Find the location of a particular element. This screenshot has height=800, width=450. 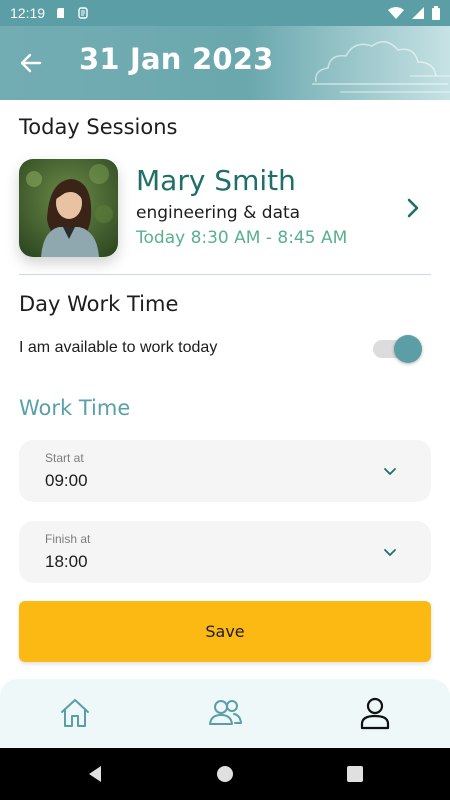

day-work-time-title: Day Work Time is located at coordinates (99, 304).